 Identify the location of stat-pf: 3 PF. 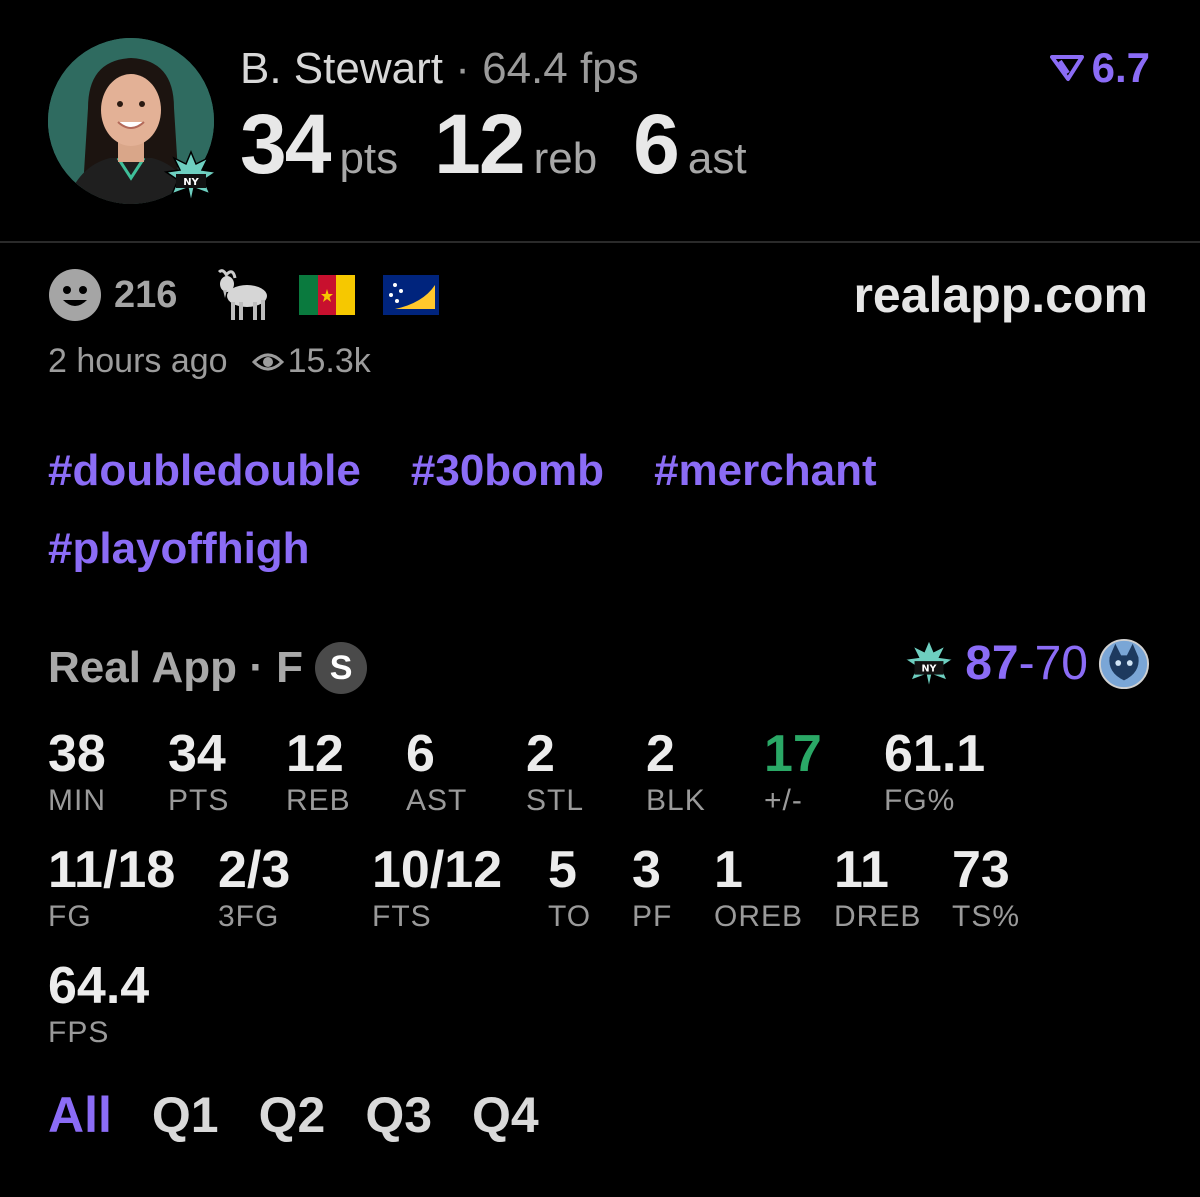
(652, 888).